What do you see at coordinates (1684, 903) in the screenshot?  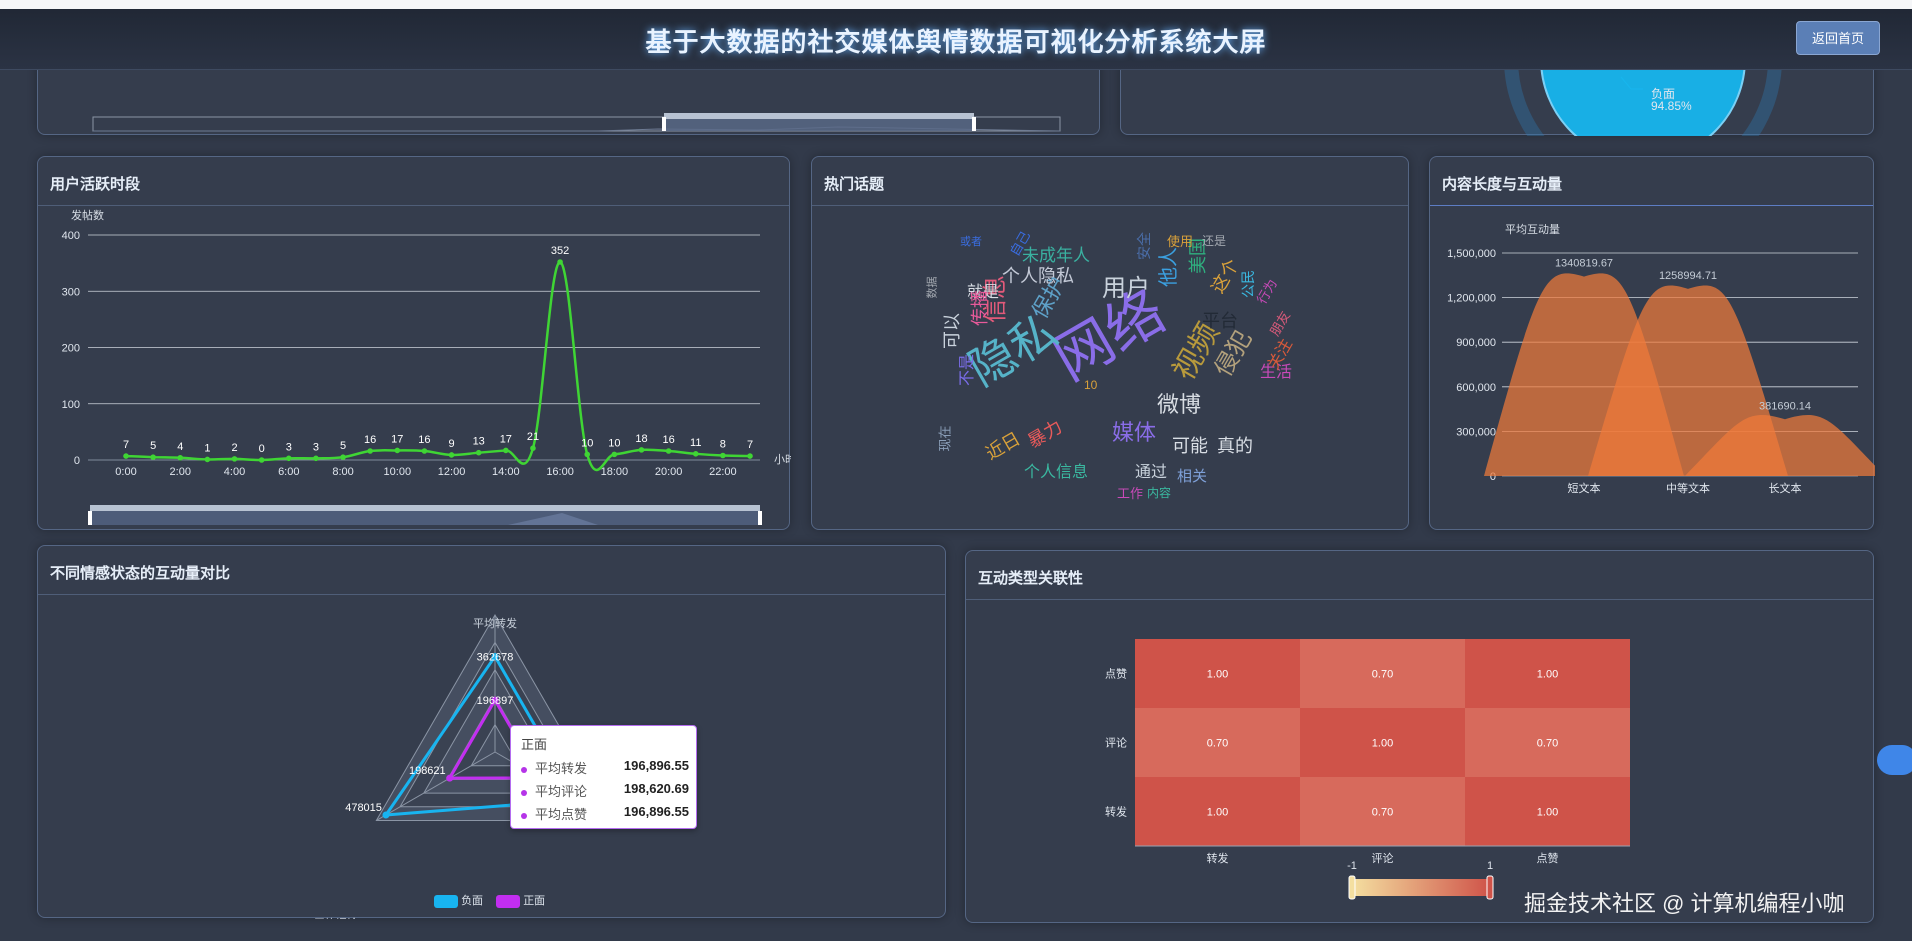 I see `watermark: 掘金技术社区 @ 计算机编程小咖` at bounding box center [1684, 903].